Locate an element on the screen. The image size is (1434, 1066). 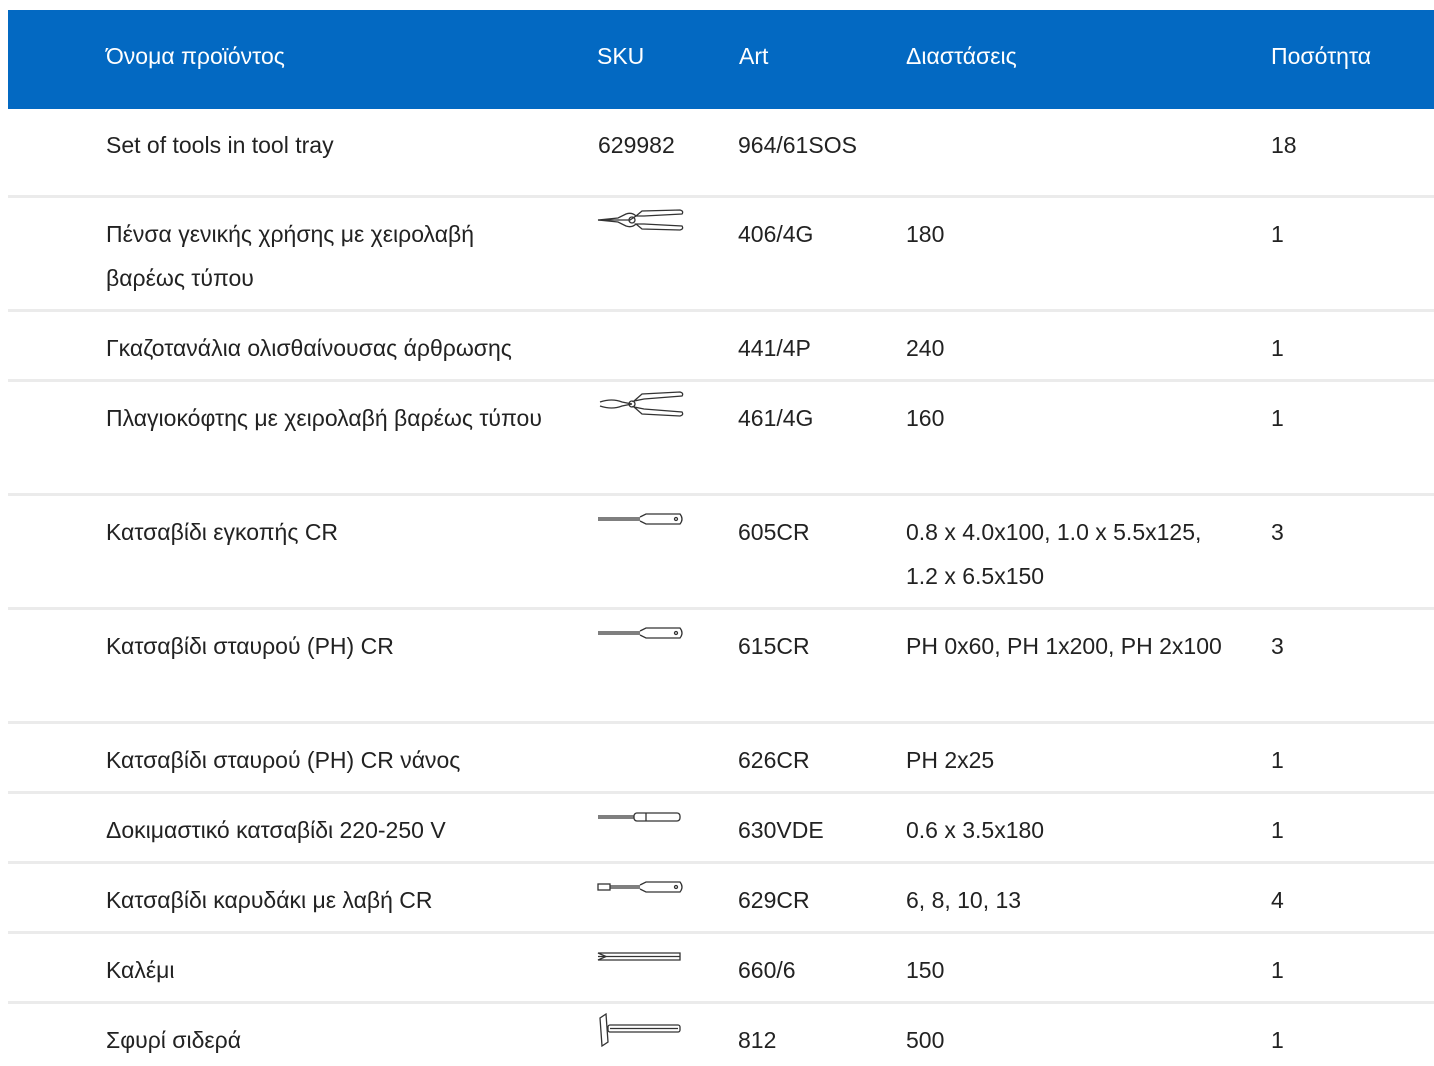
table-row: Καλέμι 660/6 150 1 is located at coordinates (721, 969).